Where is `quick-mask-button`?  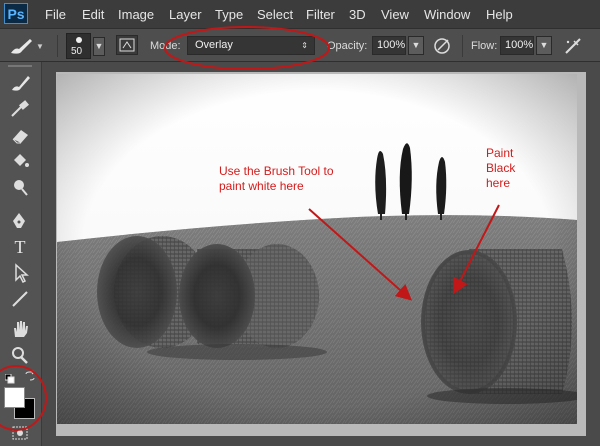
quick-mask-button is located at coordinates (20, 433).